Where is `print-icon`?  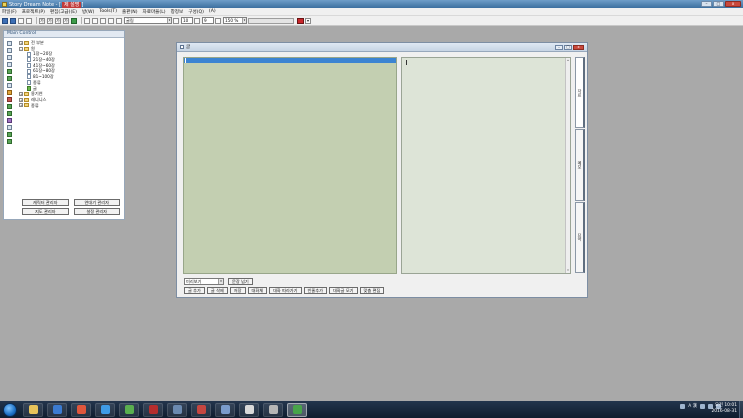
print-icon is located at coordinates (29, 20).